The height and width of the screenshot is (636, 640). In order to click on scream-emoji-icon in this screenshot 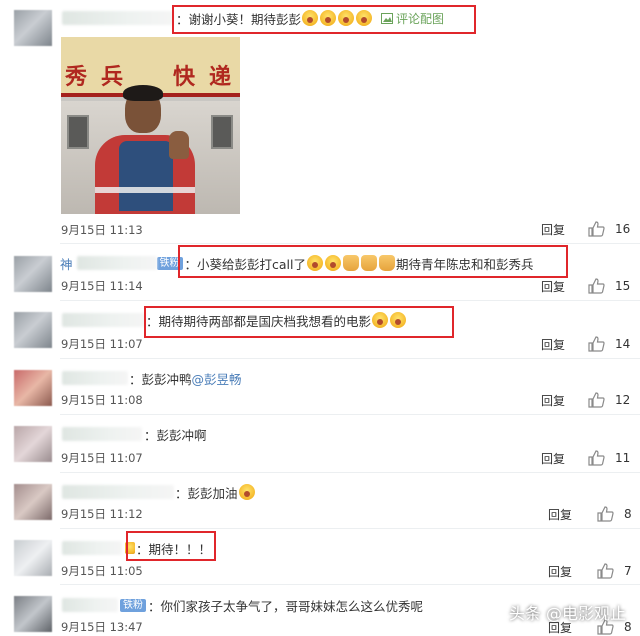, I will do `click(246, 492)`.